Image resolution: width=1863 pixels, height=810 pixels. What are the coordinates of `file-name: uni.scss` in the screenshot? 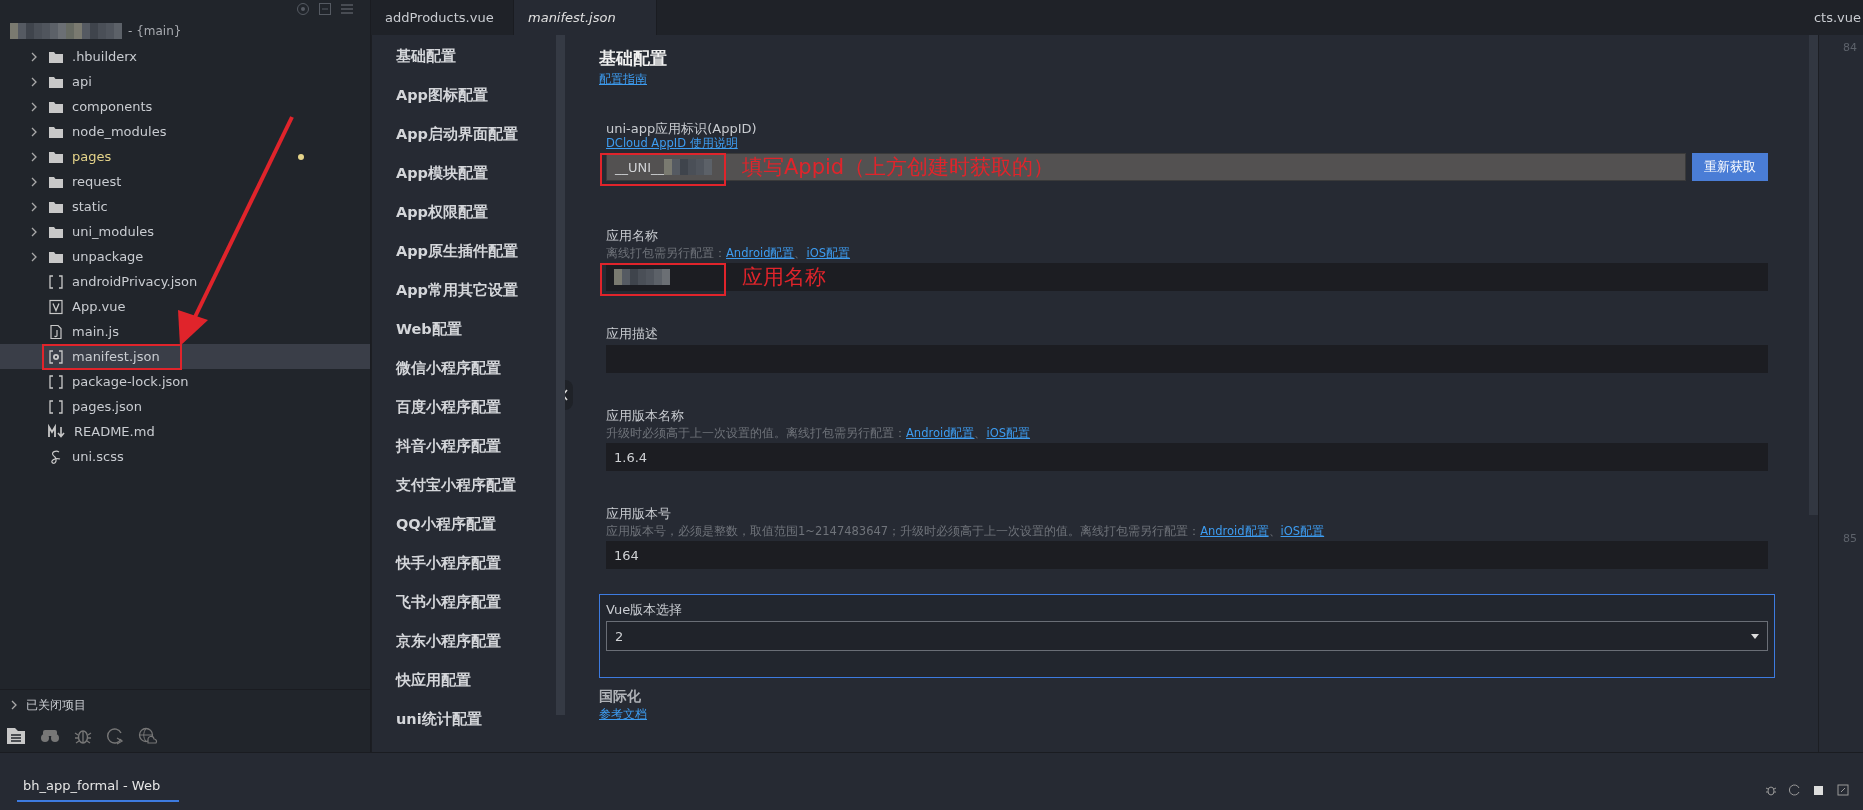 It's located at (98, 456).